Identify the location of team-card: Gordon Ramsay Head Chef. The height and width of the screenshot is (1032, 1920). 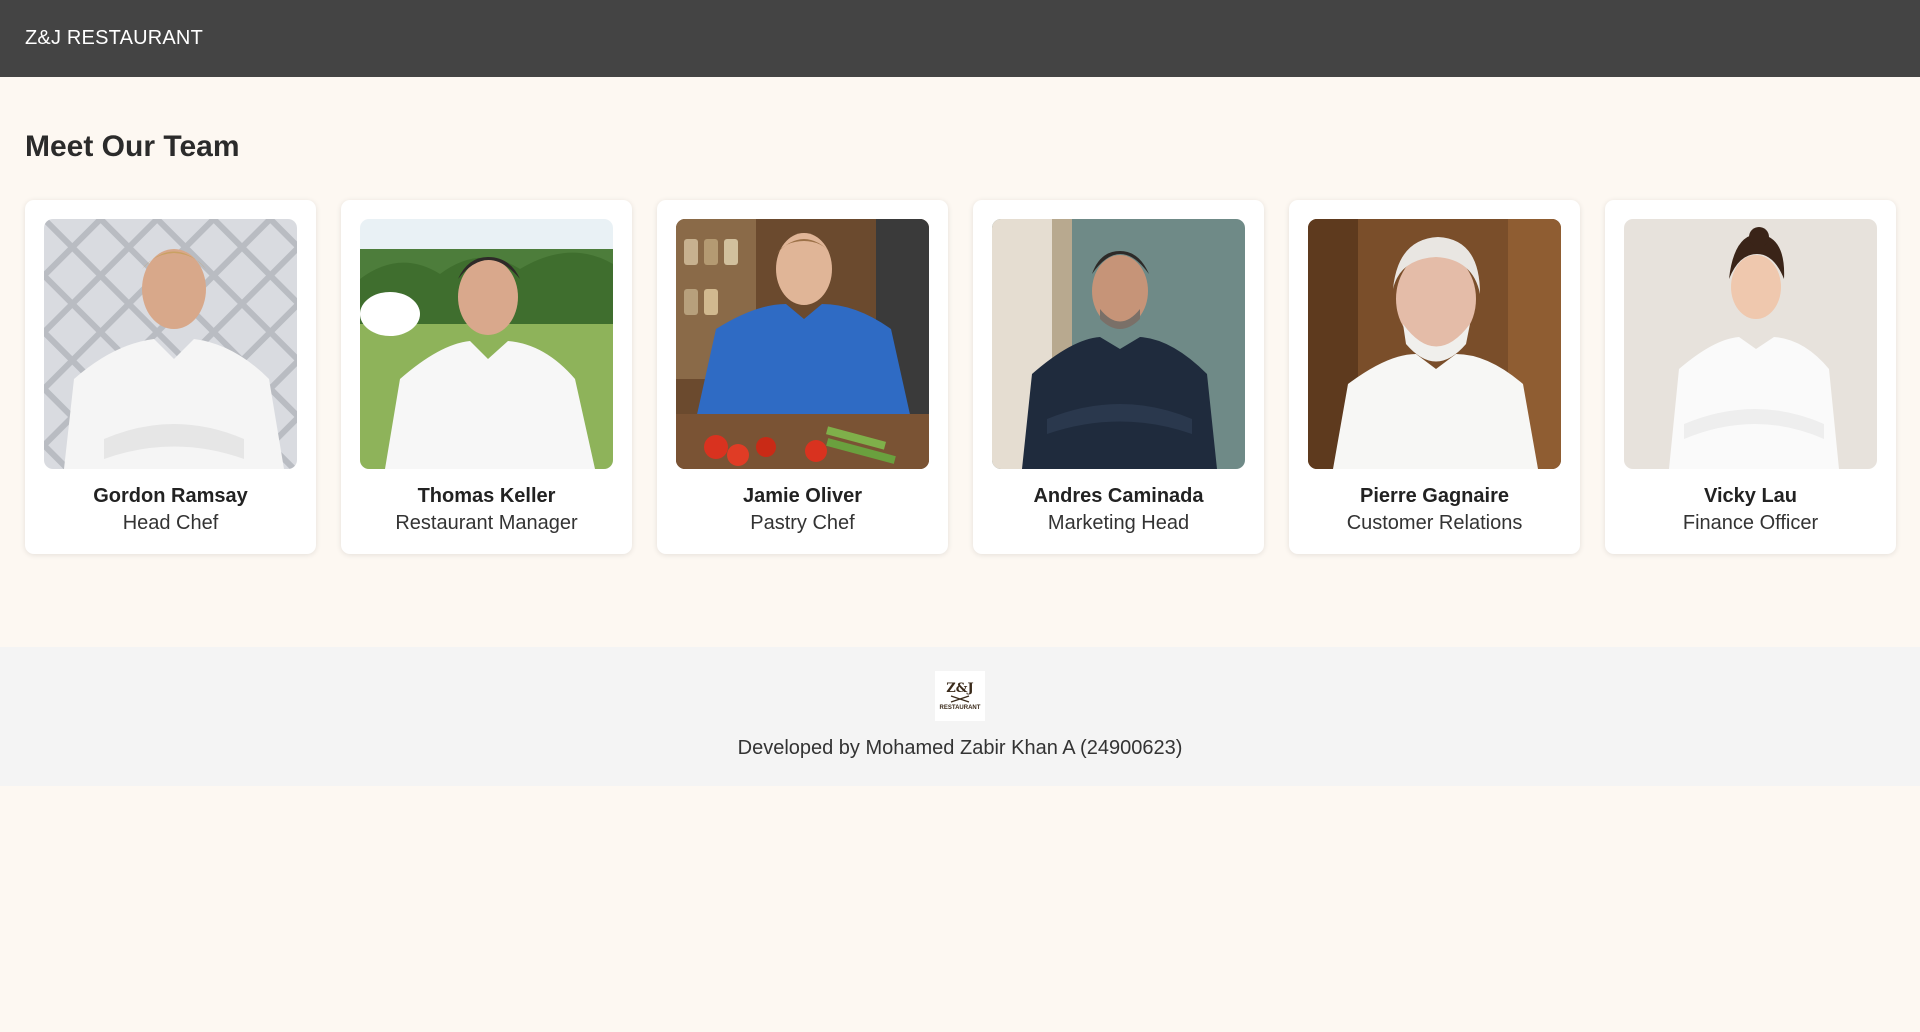
(170, 377).